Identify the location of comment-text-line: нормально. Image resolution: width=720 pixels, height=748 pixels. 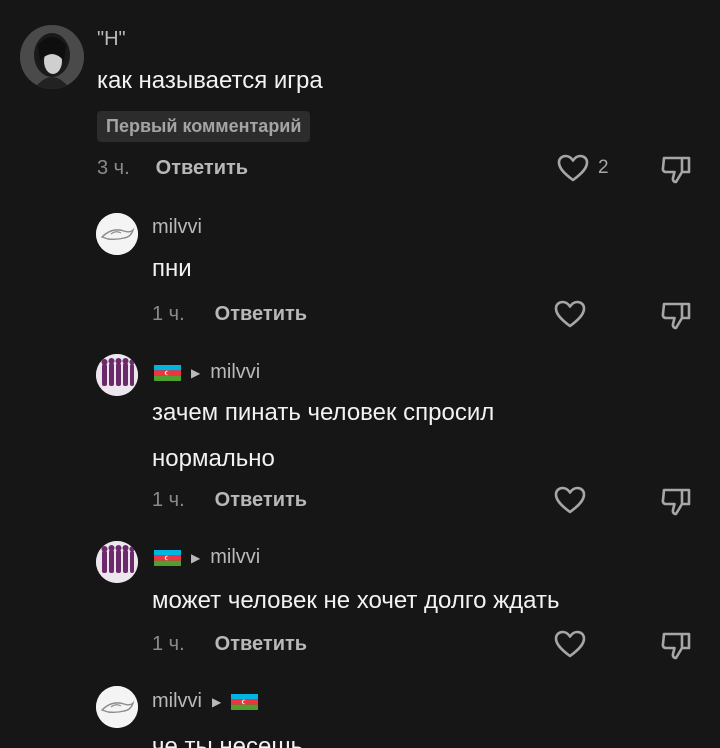
(213, 458).